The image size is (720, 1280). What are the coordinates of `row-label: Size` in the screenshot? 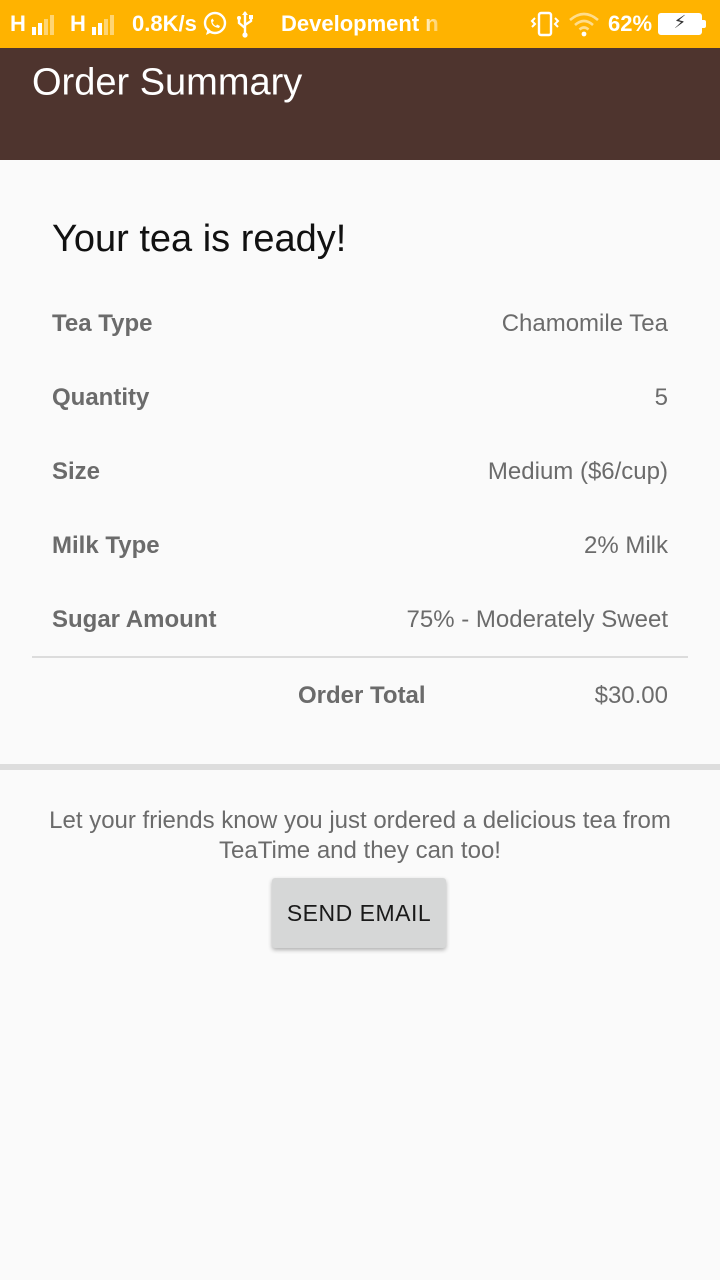 It's located at (76, 471).